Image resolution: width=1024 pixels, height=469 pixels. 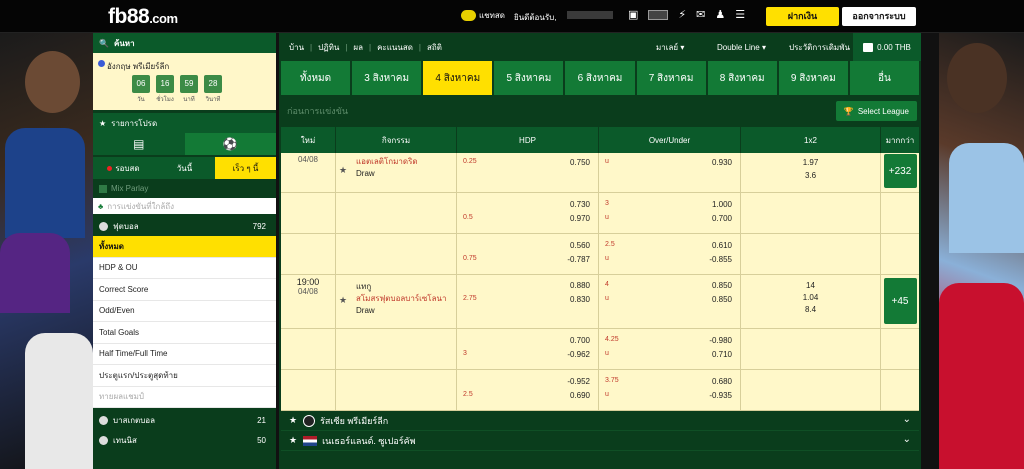 What do you see at coordinates (535, 17) in the screenshot?
I see `welcome-text: ยินดีต้อนรับ,` at bounding box center [535, 17].